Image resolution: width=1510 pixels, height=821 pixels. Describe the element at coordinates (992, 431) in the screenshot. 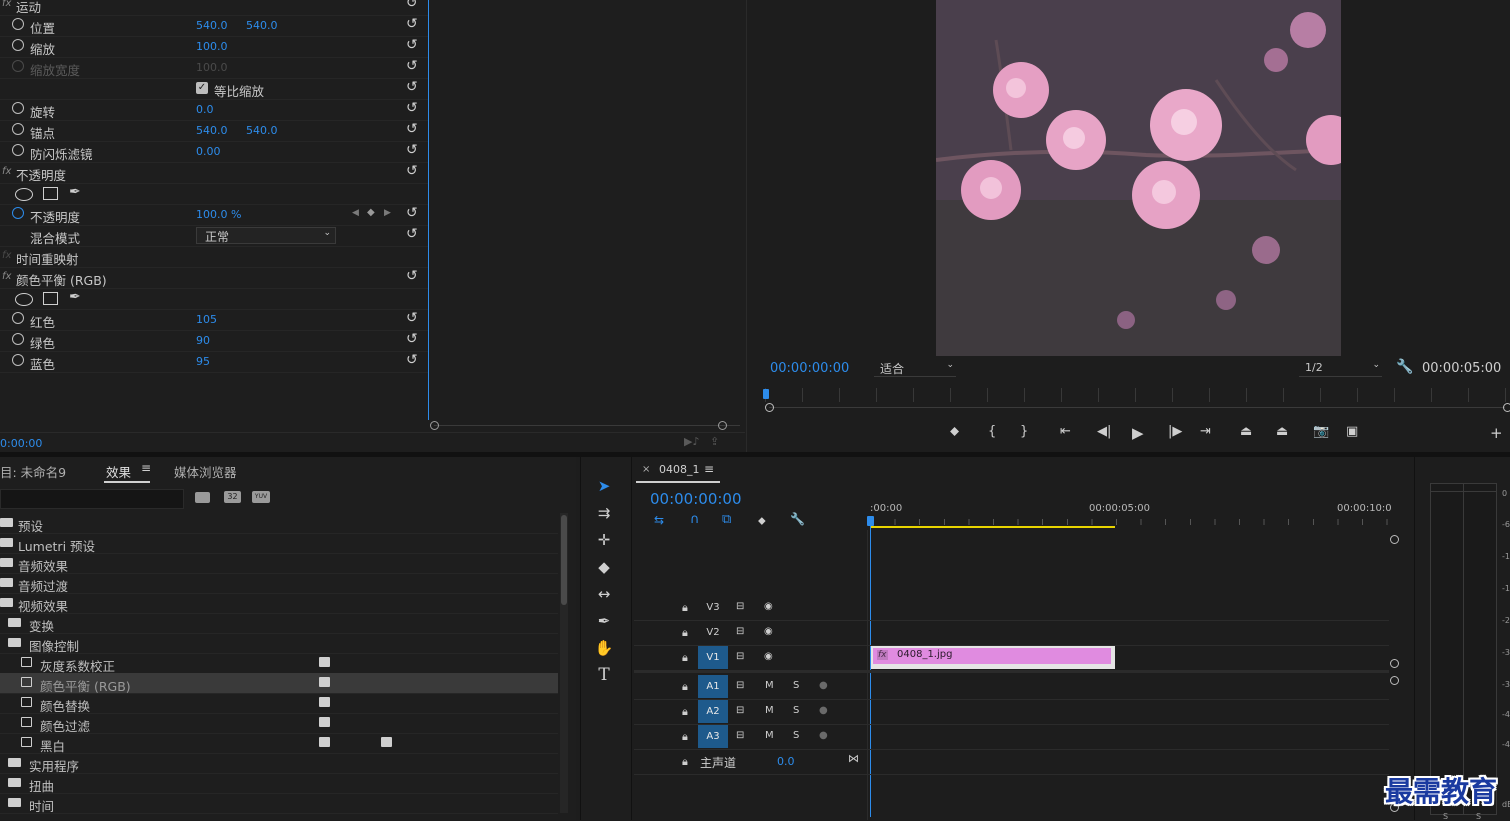

I see `mark-in-icon: {` at that location.